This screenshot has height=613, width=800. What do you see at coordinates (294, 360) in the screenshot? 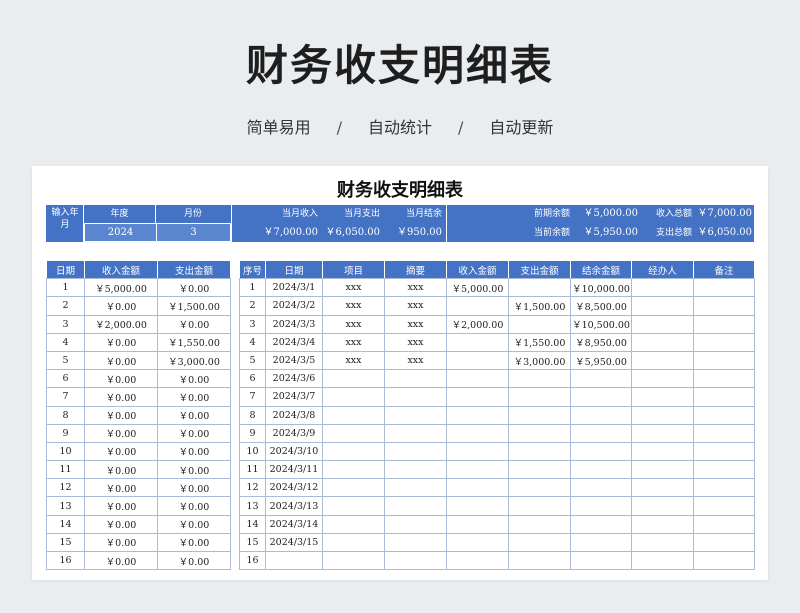
I see `transaction-cell: 2024/3/5` at bounding box center [294, 360].